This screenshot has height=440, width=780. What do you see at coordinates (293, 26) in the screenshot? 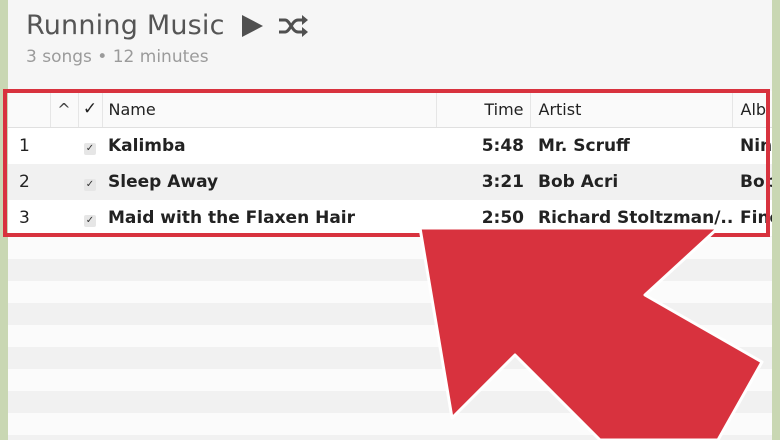
I see `shuffle-icon` at bounding box center [293, 26].